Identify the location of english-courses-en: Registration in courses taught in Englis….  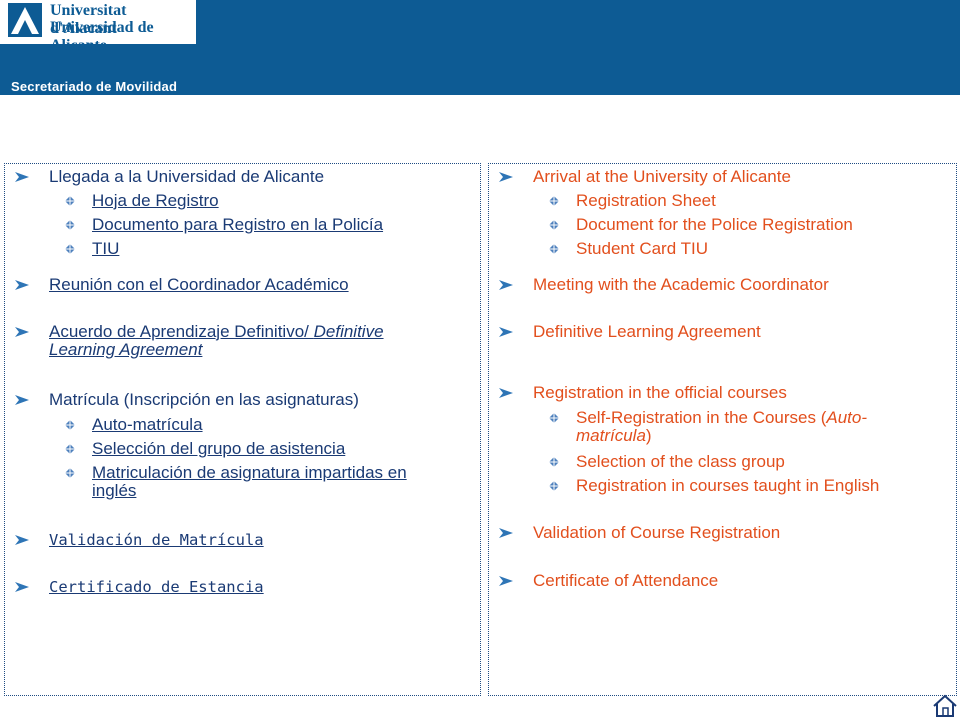
(728, 485).